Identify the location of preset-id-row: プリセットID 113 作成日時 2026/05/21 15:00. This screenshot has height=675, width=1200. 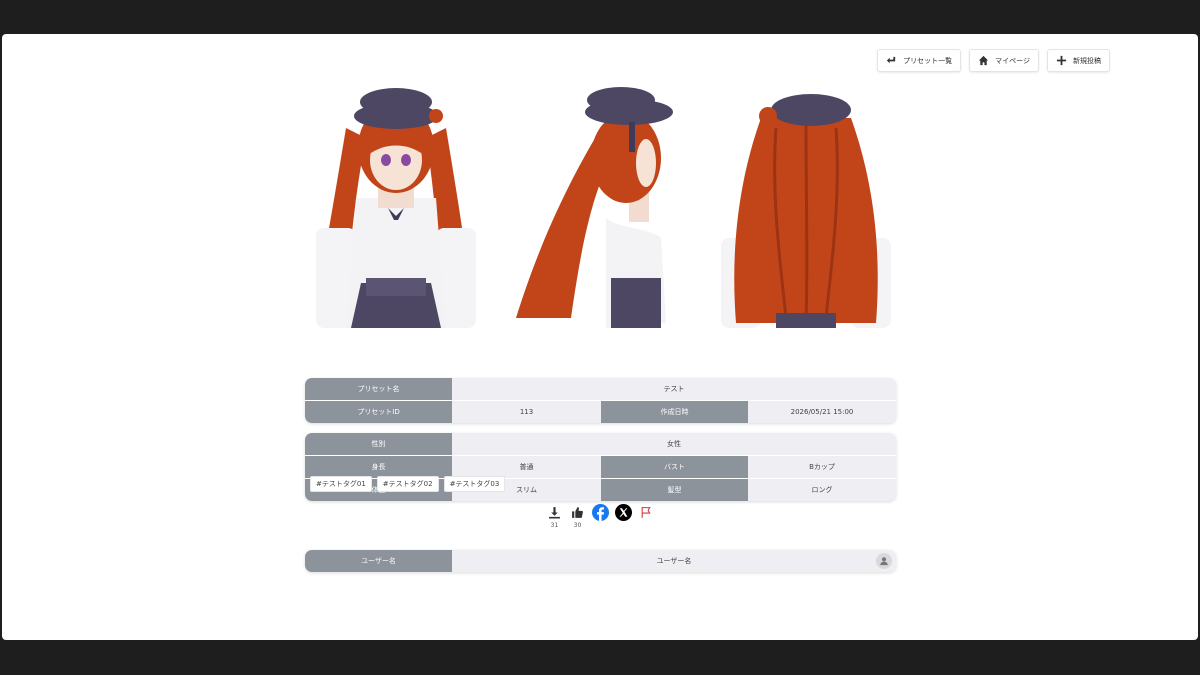
(600, 412).